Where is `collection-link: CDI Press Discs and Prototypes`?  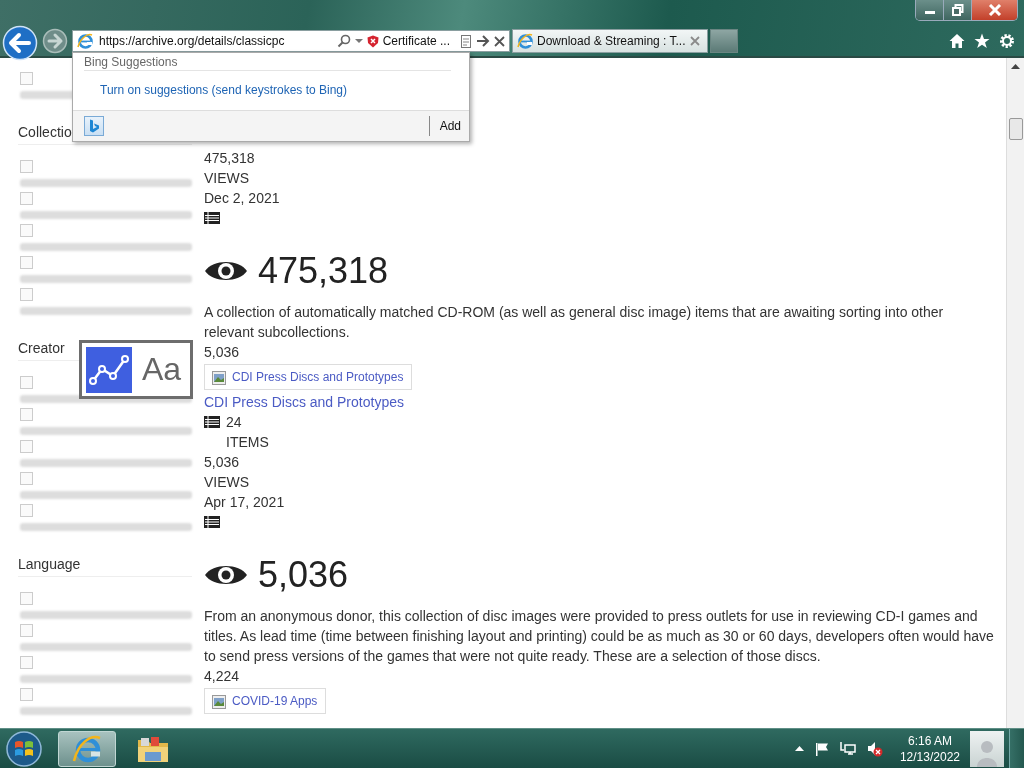 collection-link: CDI Press Discs and Prototypes is located at coordinates (304, 402).